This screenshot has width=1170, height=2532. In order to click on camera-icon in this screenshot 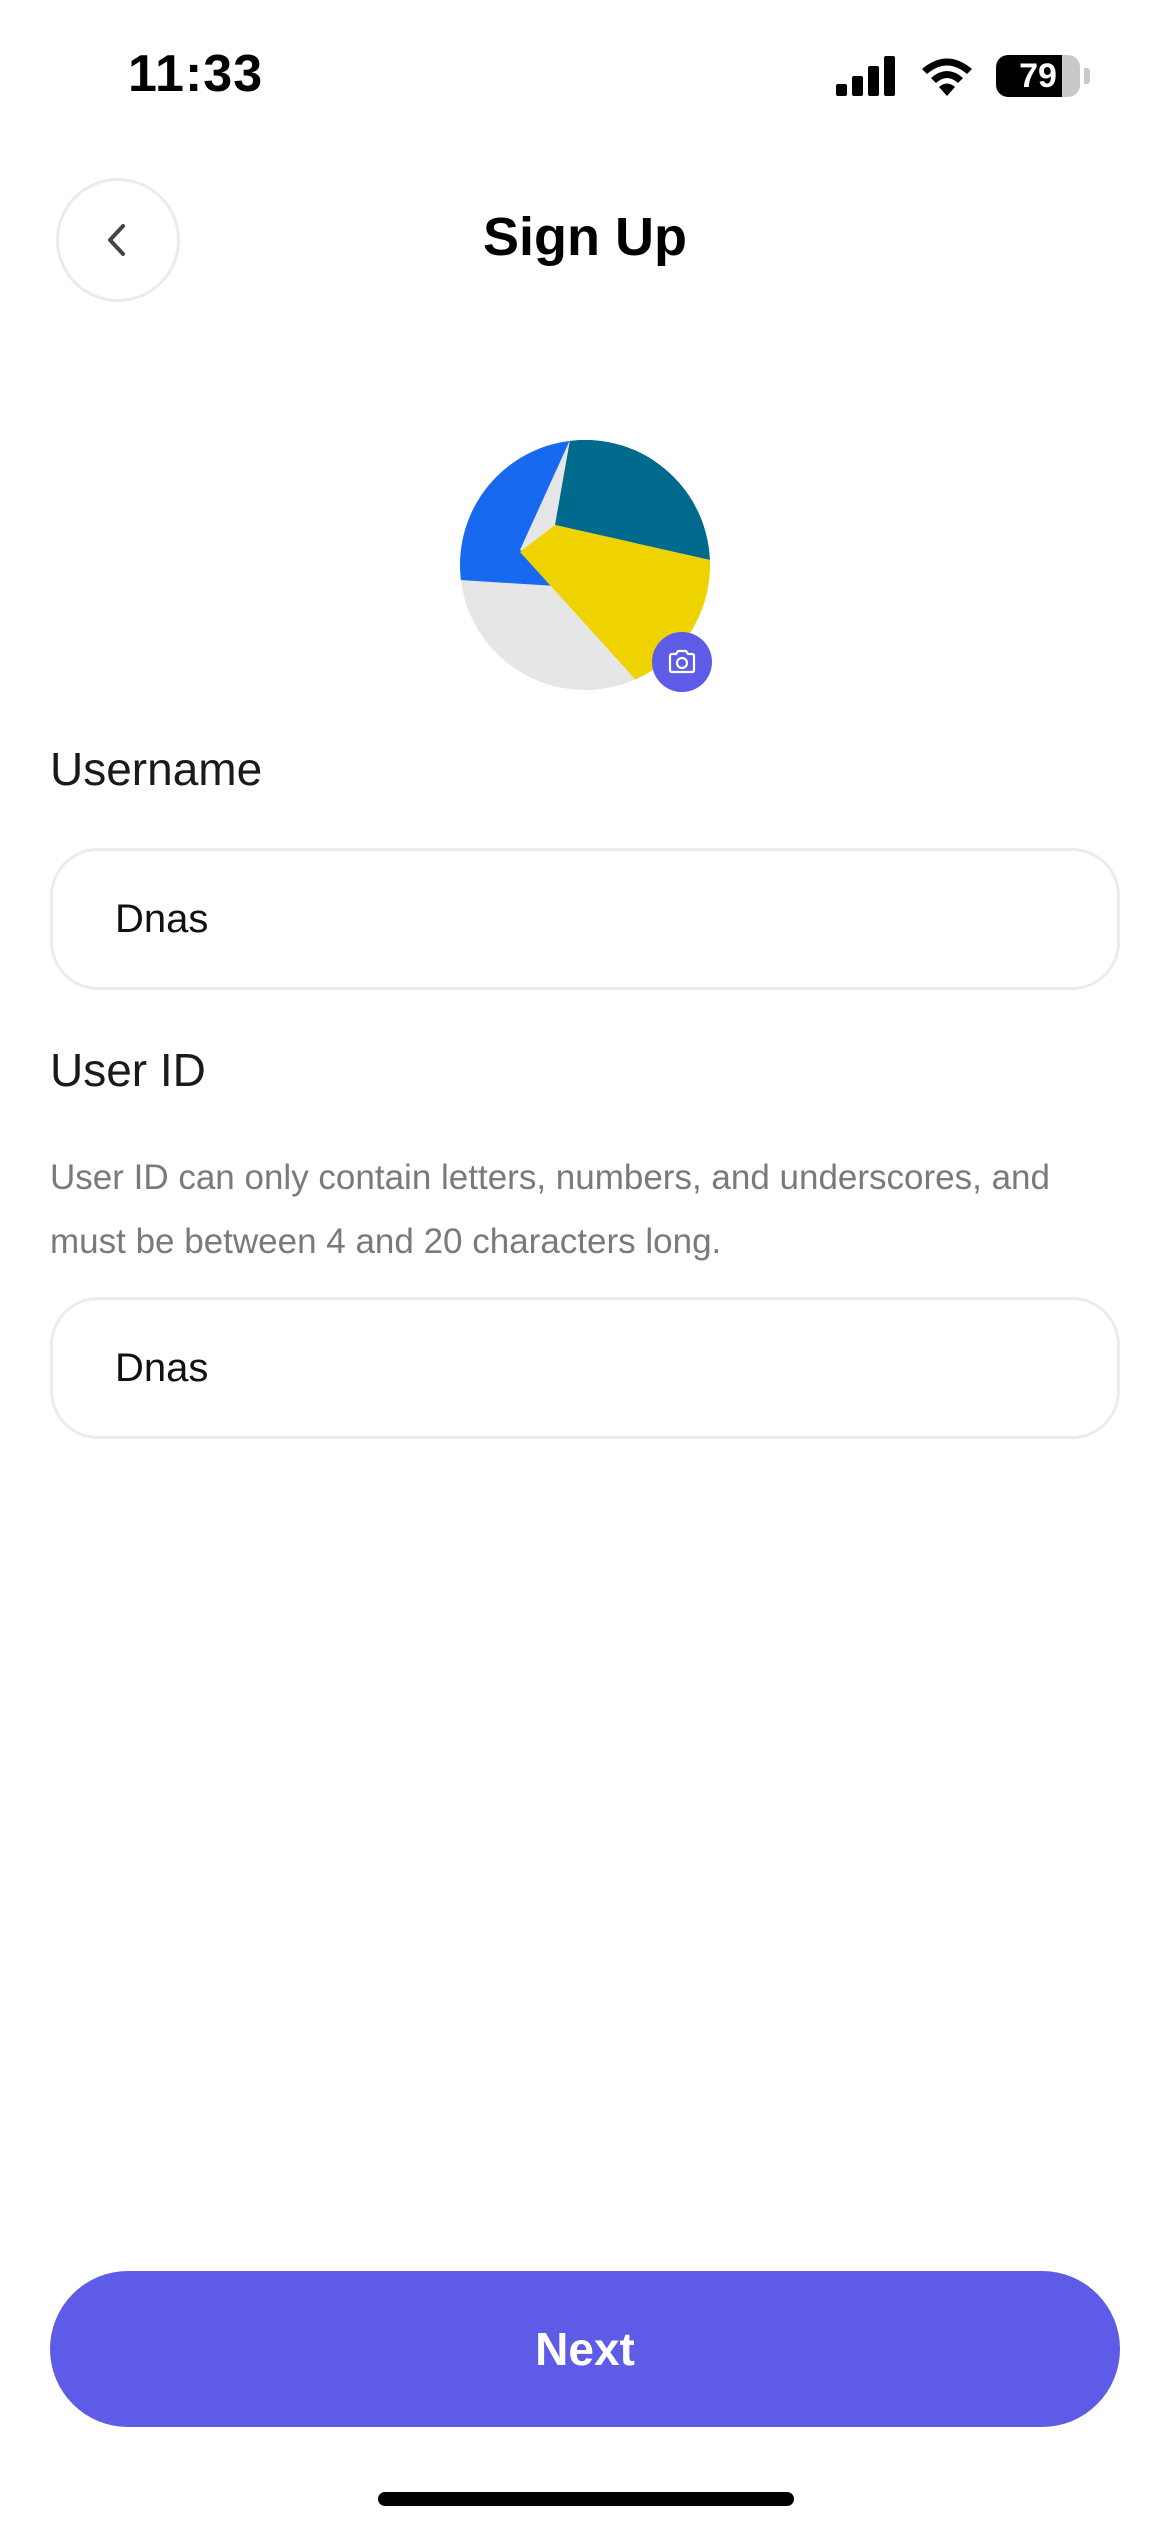, I will do `click(682, 661)`.